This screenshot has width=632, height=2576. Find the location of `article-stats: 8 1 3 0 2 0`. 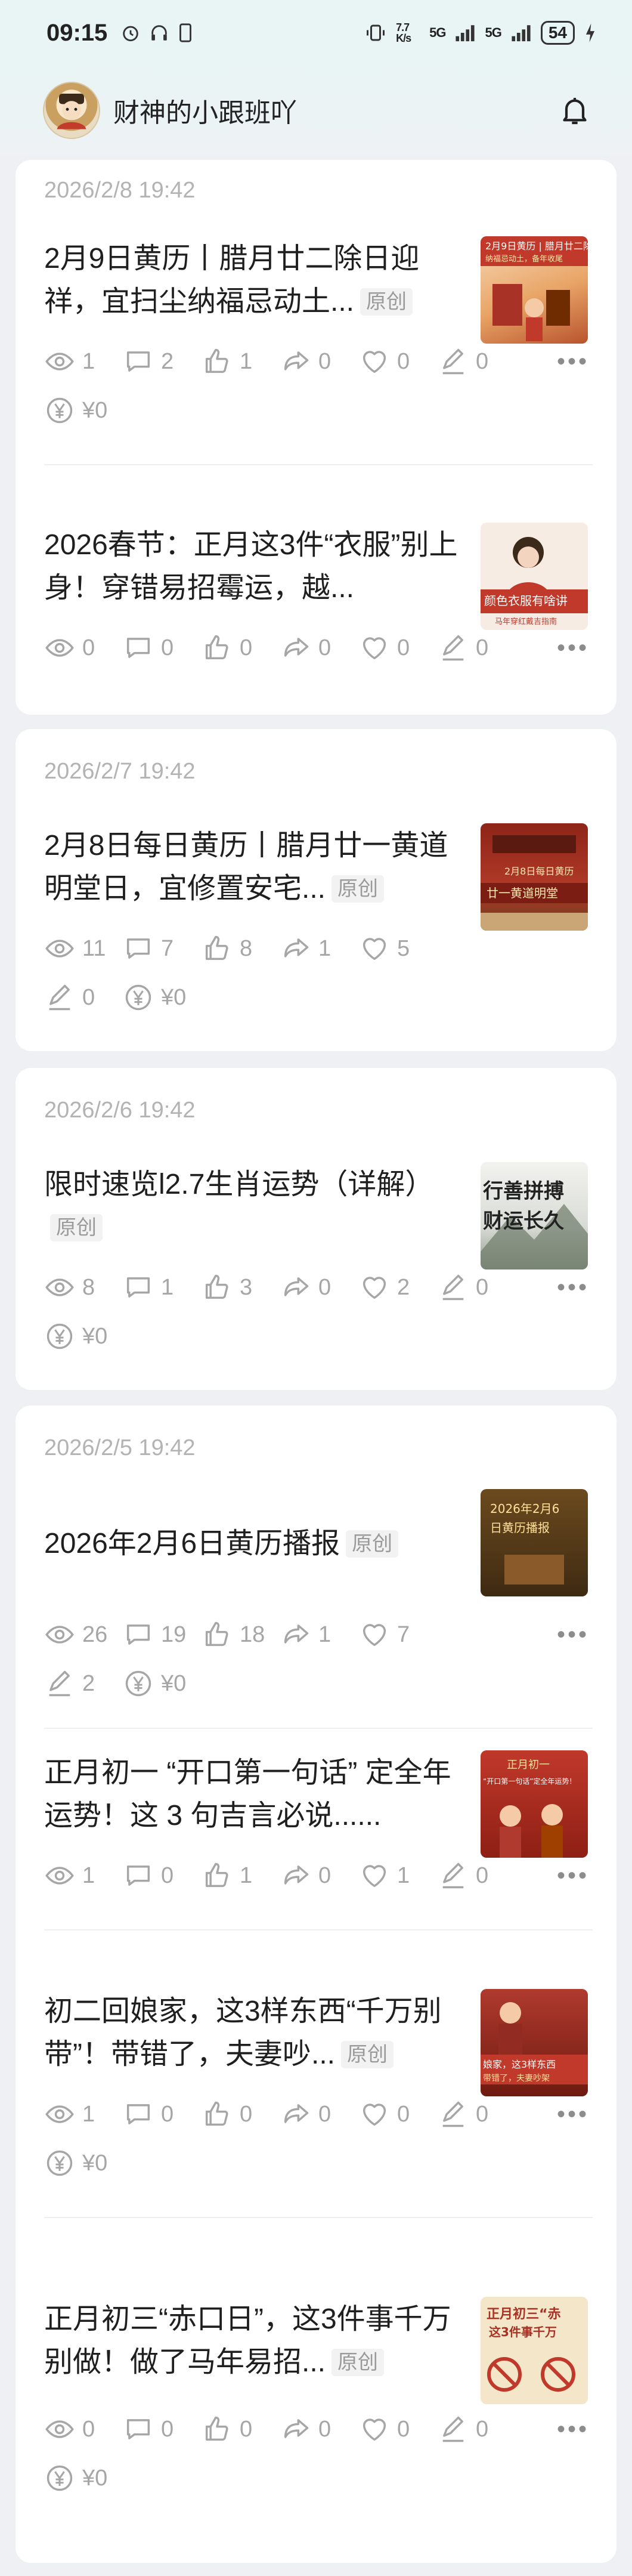

article-stats: 8 1 3 0 2 0 is located at coordinates (318, 1288).